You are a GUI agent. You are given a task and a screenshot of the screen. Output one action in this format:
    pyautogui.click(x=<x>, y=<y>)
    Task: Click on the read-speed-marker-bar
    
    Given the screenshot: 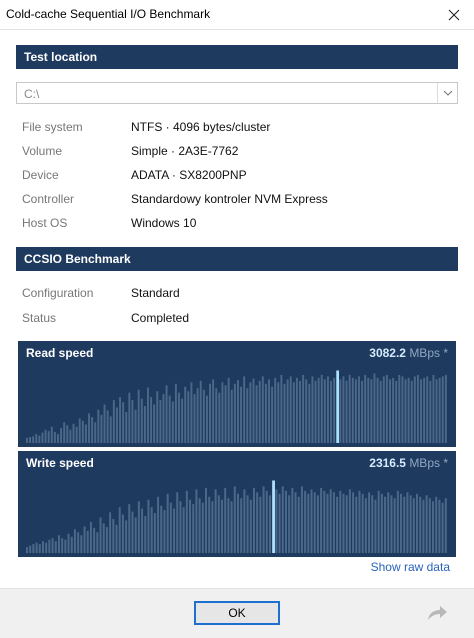 What is the action you would take?
    pyautogui.click(x=338, y=406)
    